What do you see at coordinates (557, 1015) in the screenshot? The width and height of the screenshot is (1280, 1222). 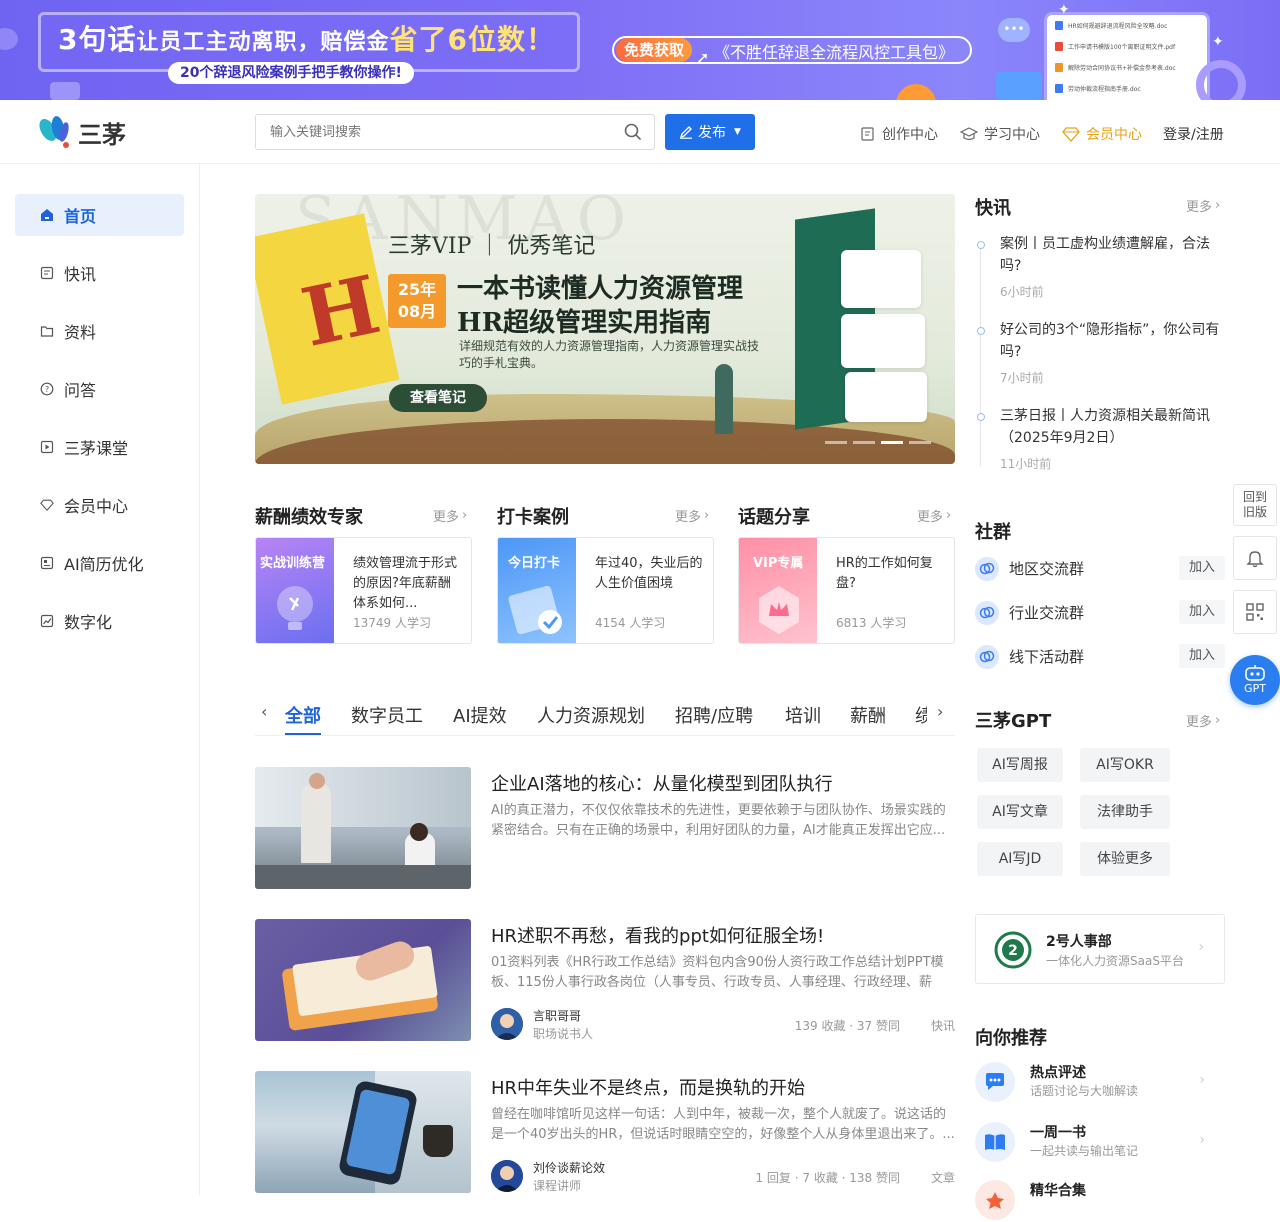 I see `author-name: 言职哥哥` at bounding box center [557, 1015].